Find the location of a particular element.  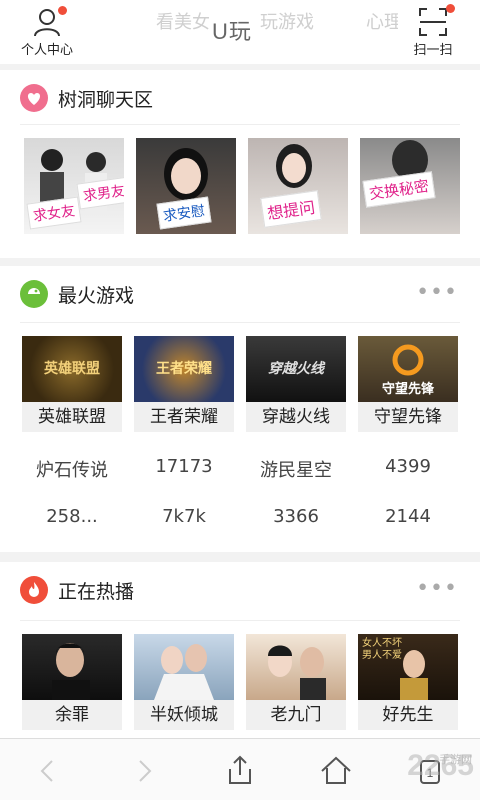

game-cover: 穿越火线 is located at coordinates (296, 369).